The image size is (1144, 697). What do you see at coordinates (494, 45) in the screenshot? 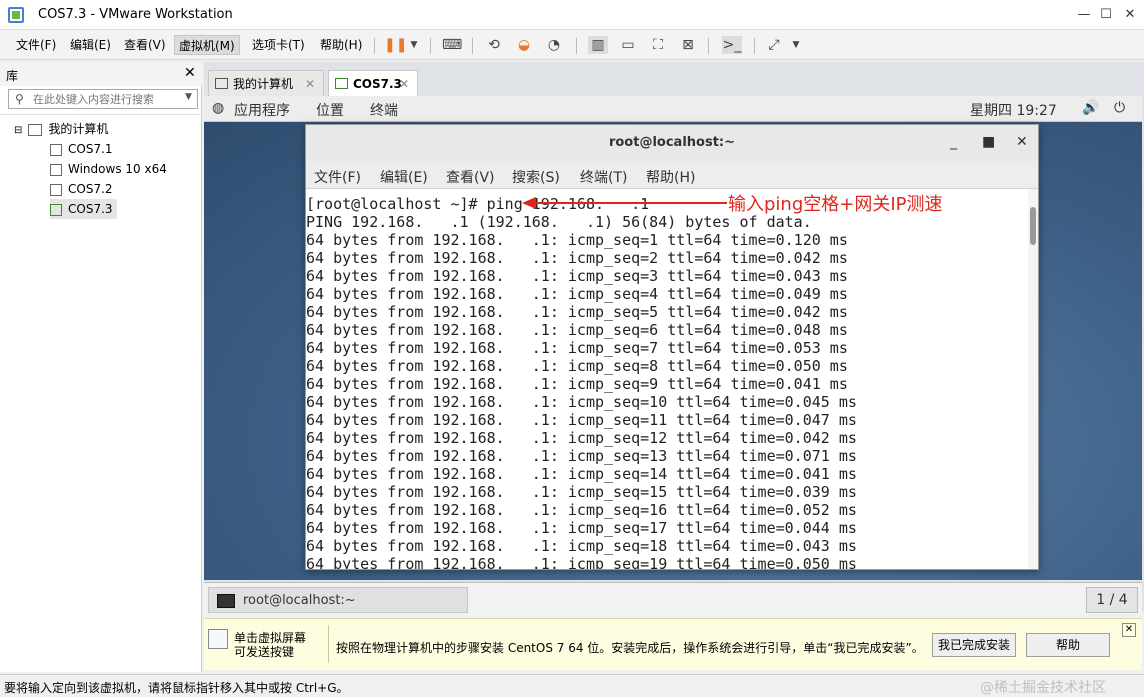
I see `snapshot-icon: ⟲` at bounding box center [494, 45].